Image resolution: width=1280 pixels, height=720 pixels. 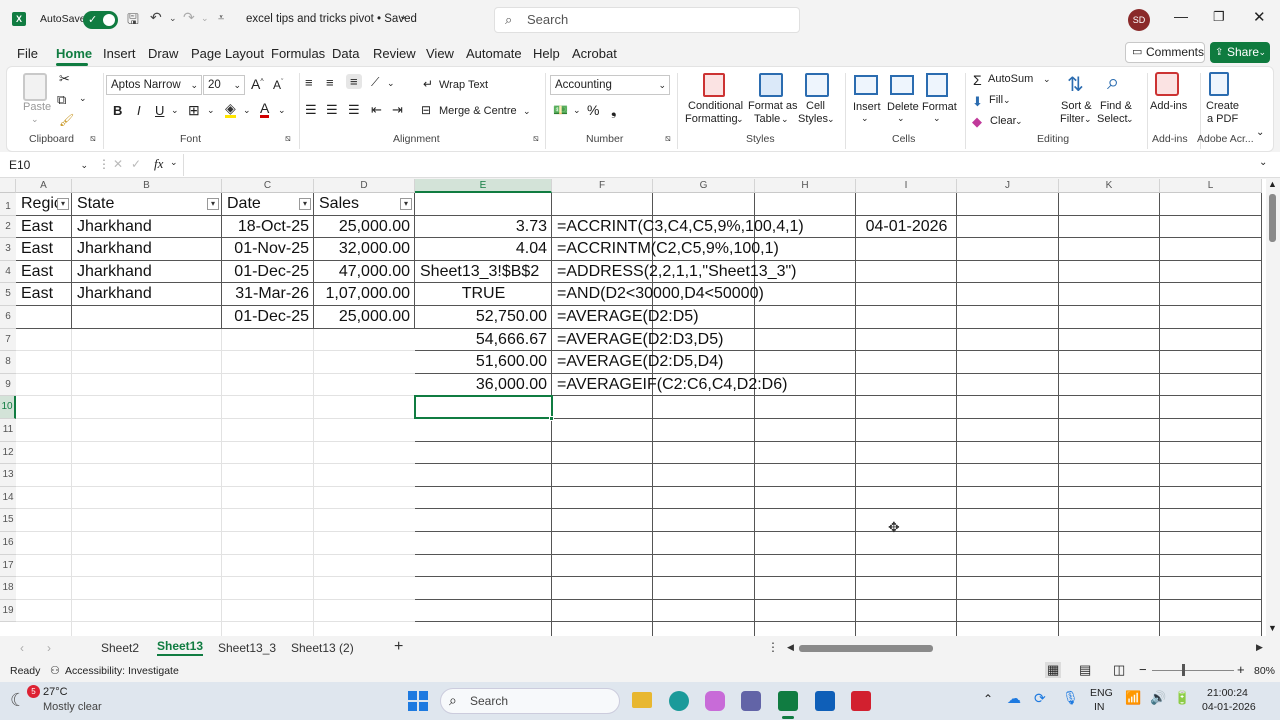 I want to click on column-header-d: D, so click(x=364, y=186).